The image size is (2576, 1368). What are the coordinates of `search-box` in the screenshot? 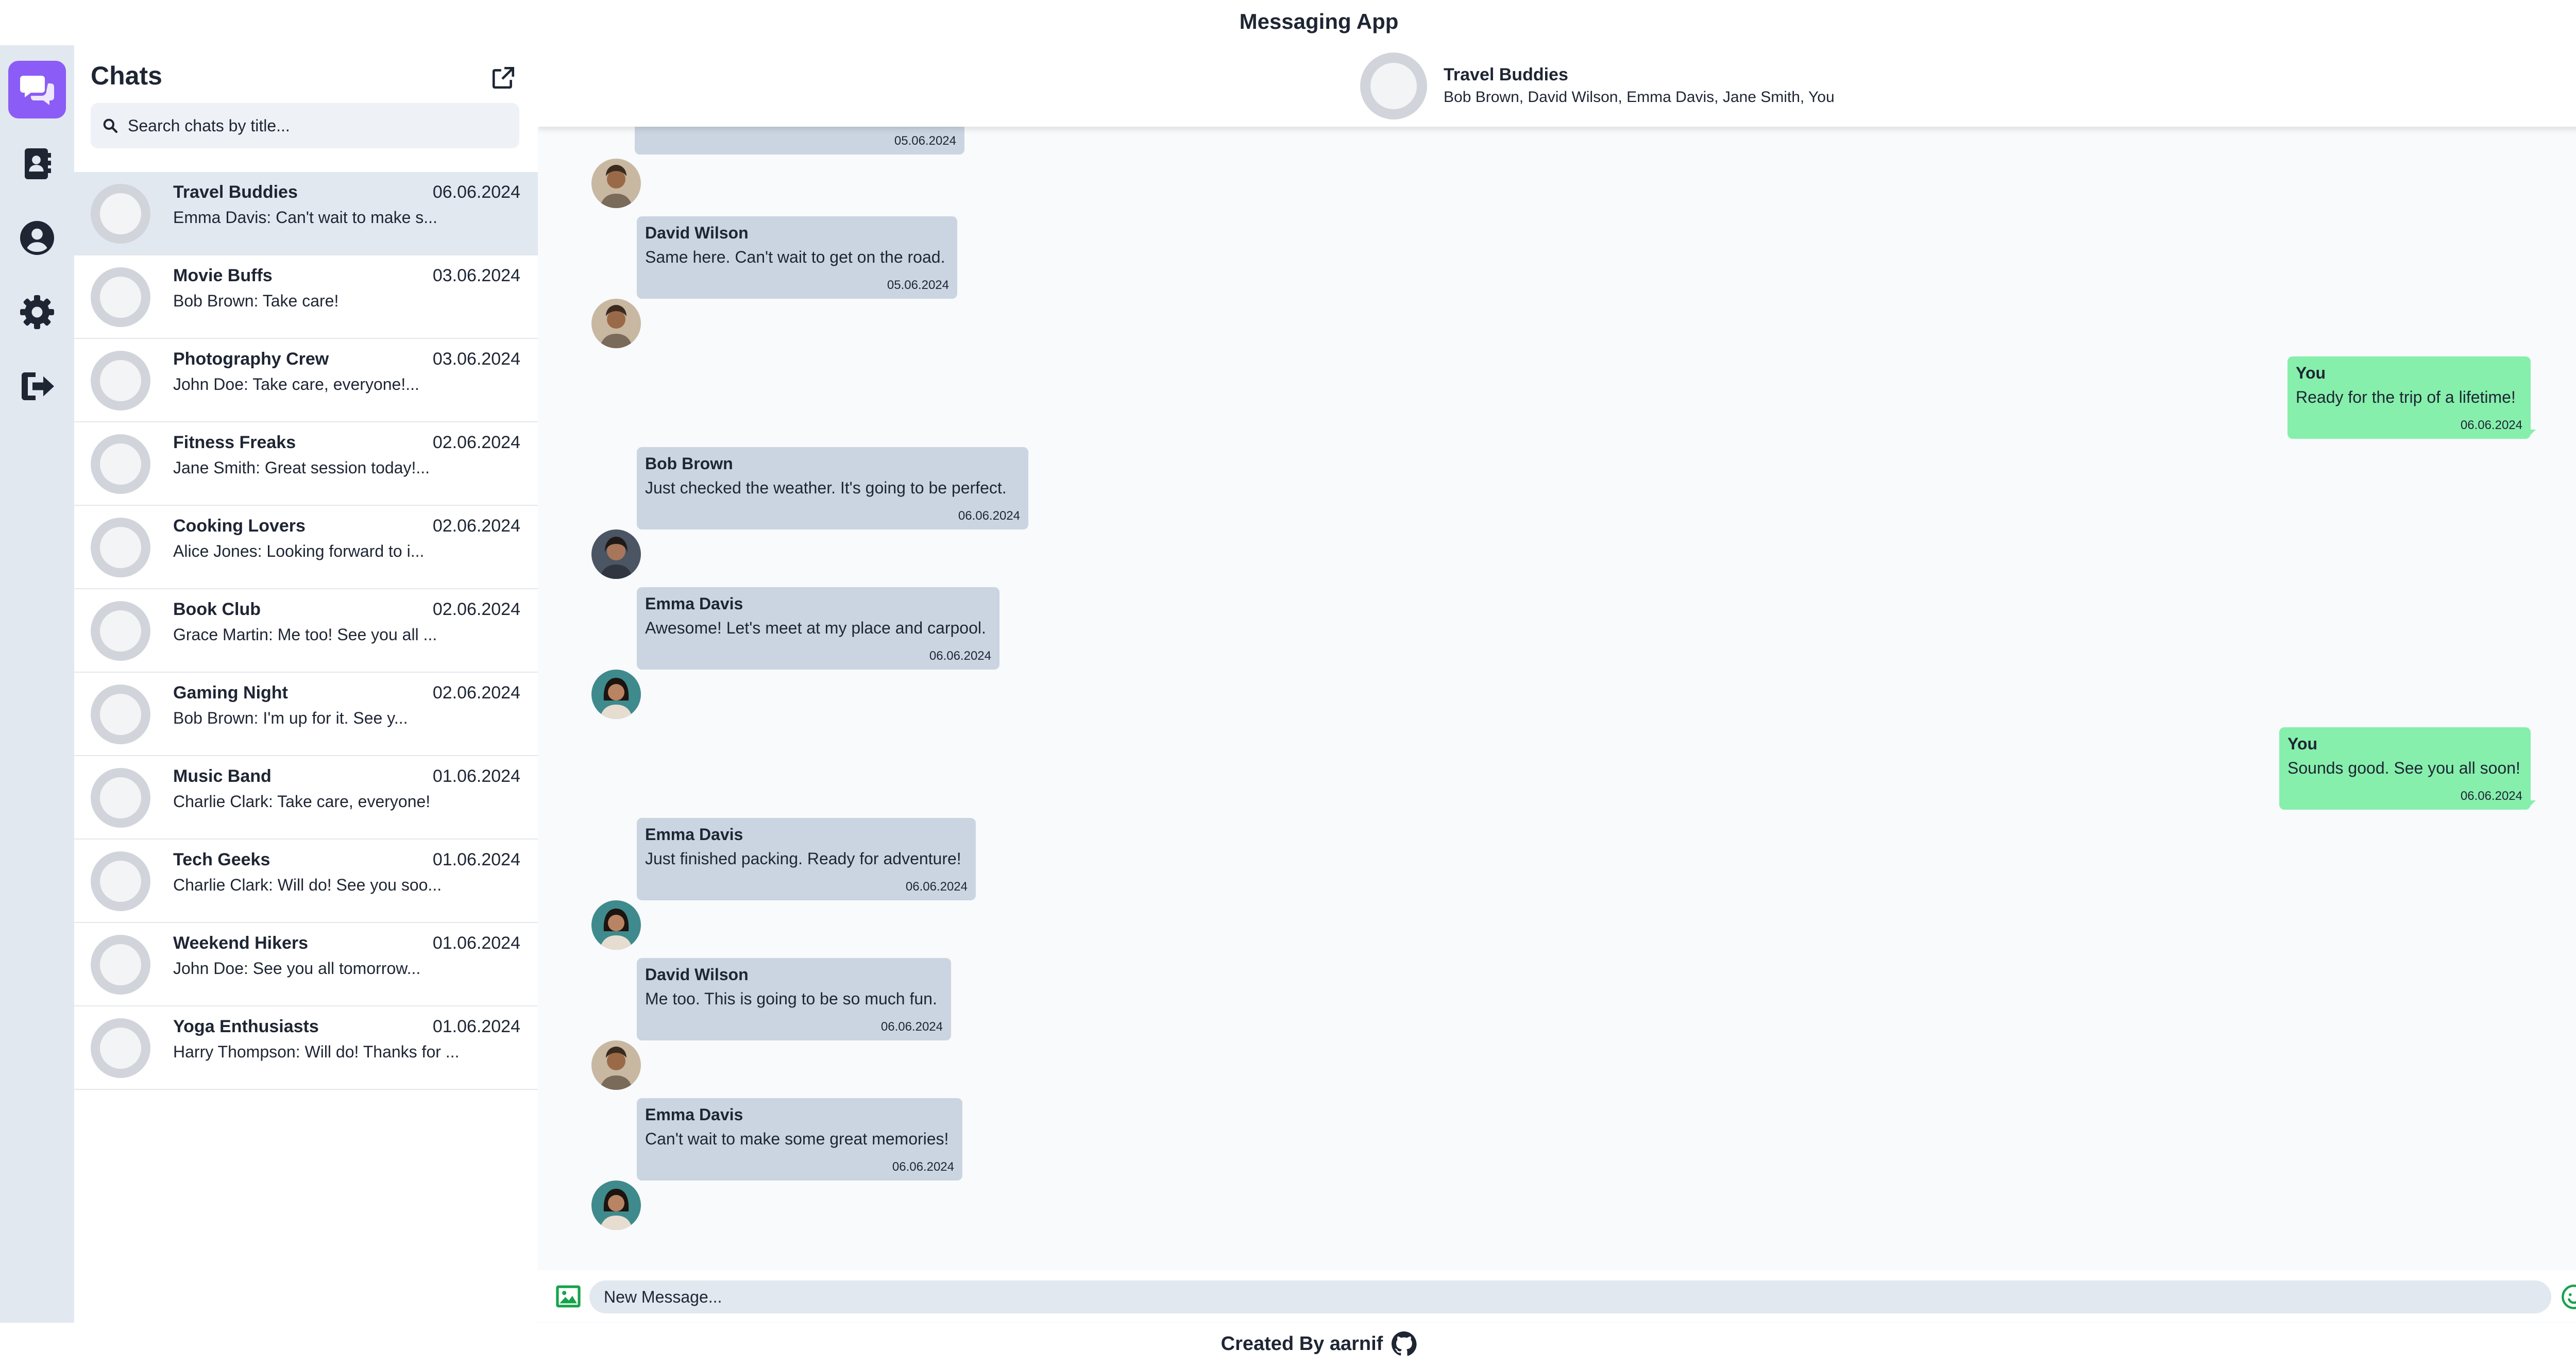 It's located at (305, 125).